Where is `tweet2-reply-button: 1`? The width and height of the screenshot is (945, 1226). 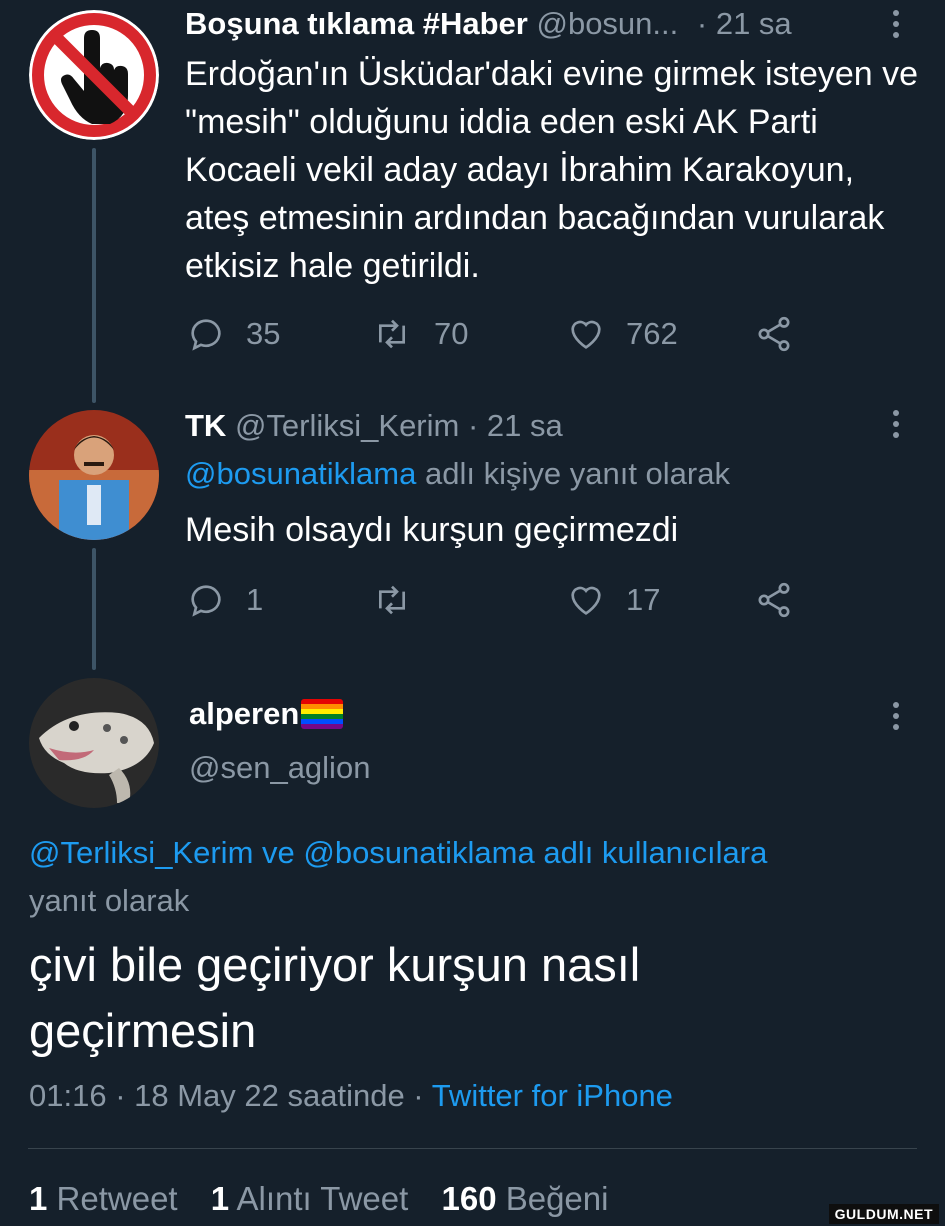
tweet2-reply-button: 1 is located at coordinates (224, 600).